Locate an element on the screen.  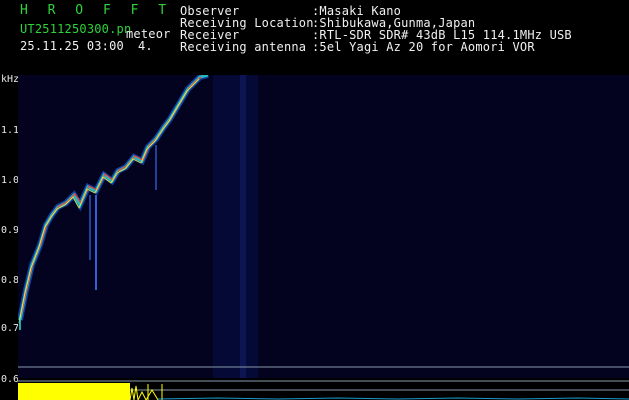
y-tick: 0.7 is located at coordinates (10, 328).